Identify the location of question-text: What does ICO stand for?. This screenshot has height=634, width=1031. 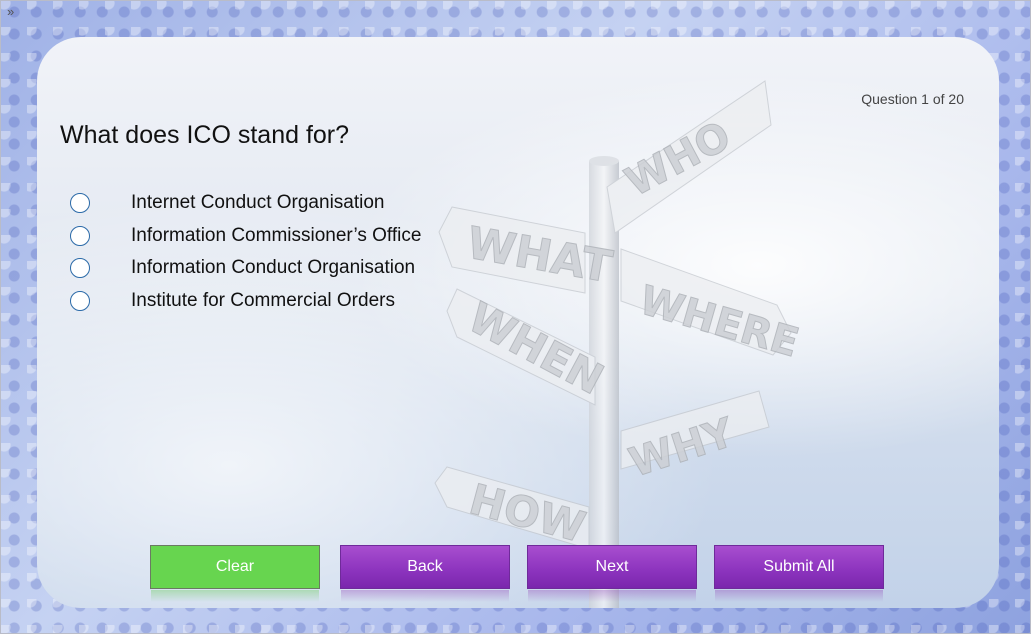
(205, 135).